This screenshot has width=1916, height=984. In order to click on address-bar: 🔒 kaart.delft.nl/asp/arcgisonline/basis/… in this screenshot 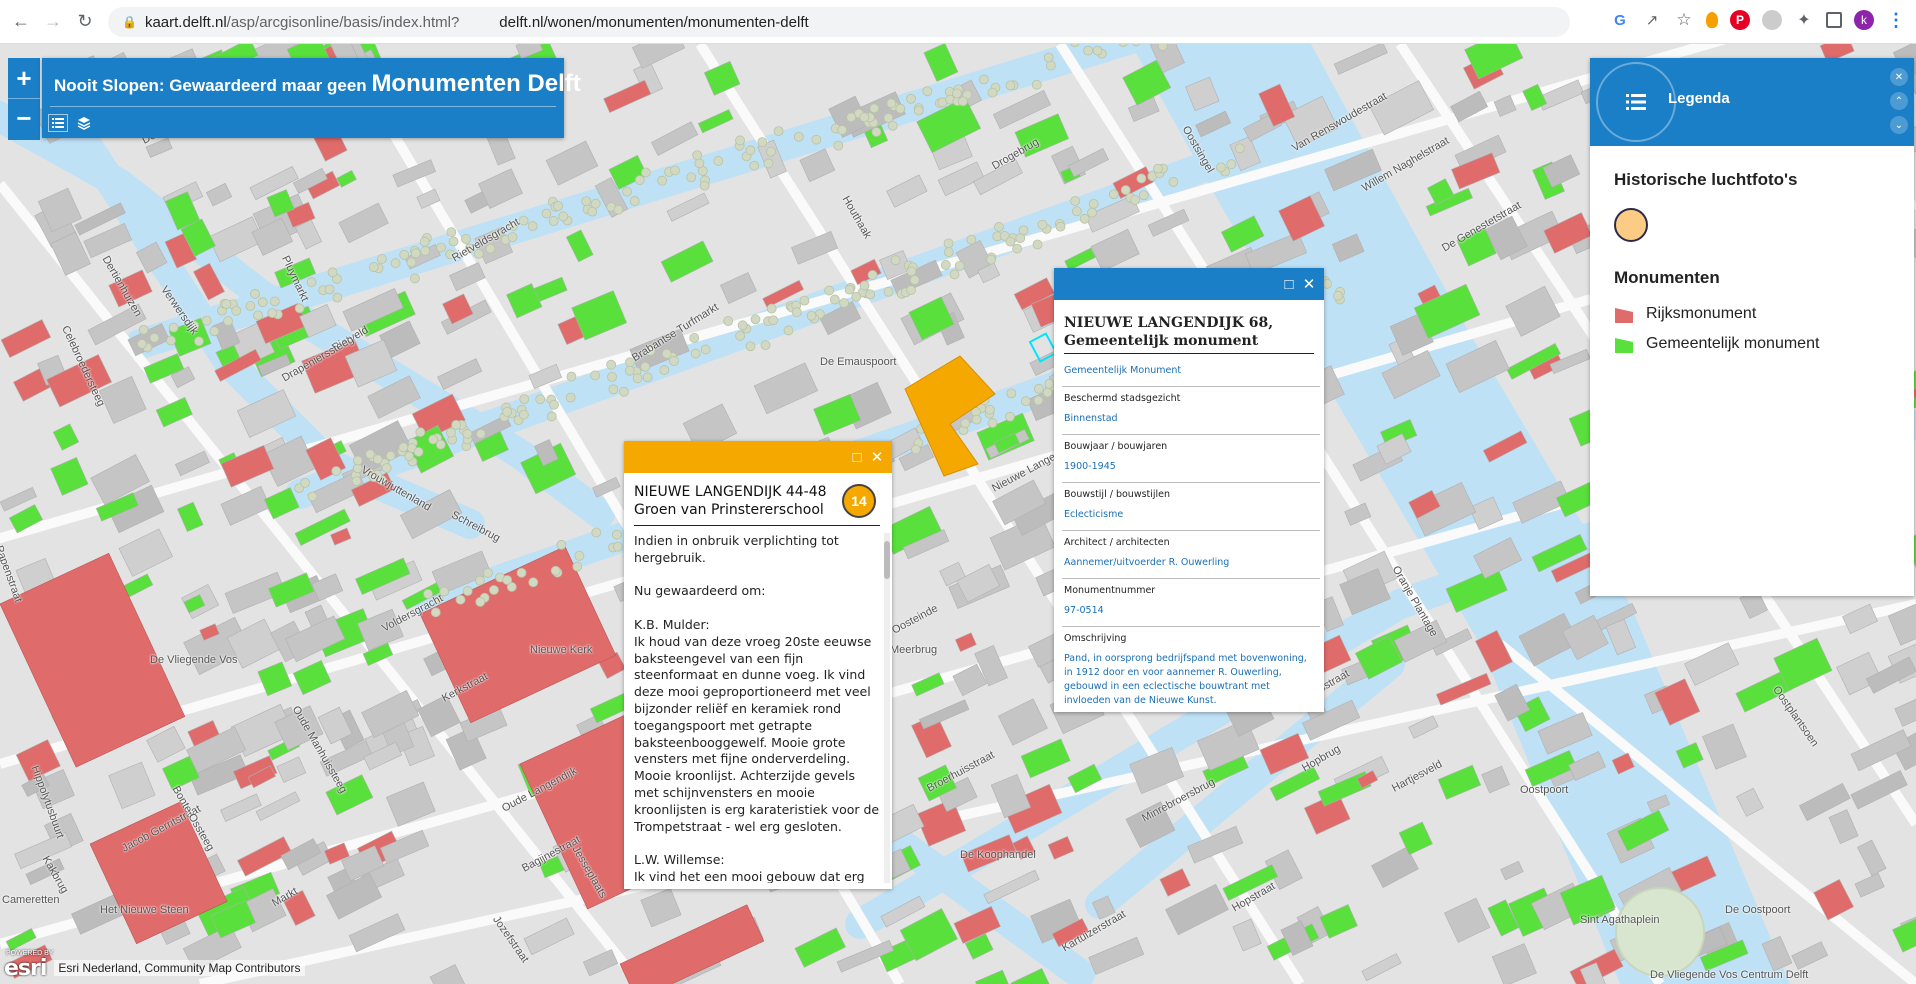, I will do `click(839, 22)`.